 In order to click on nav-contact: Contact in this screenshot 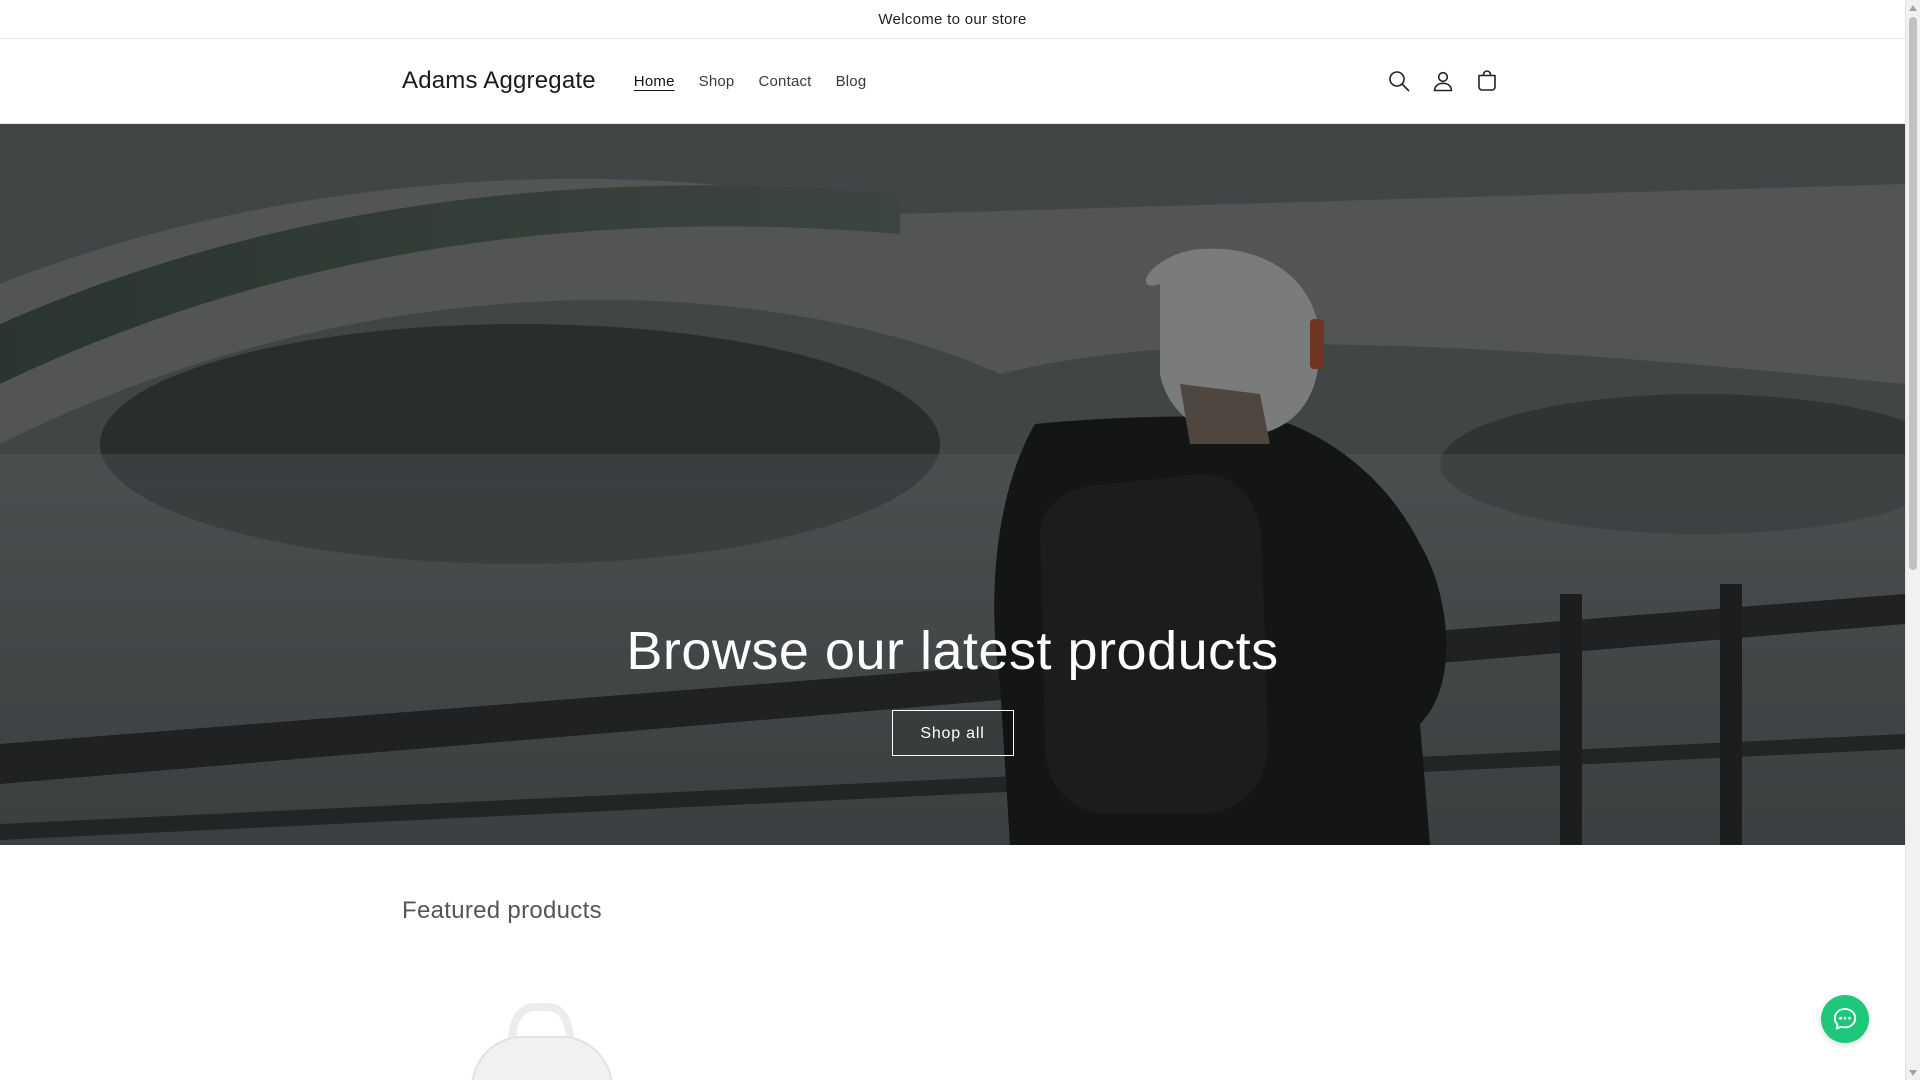, I will do `click(784, 81)`.